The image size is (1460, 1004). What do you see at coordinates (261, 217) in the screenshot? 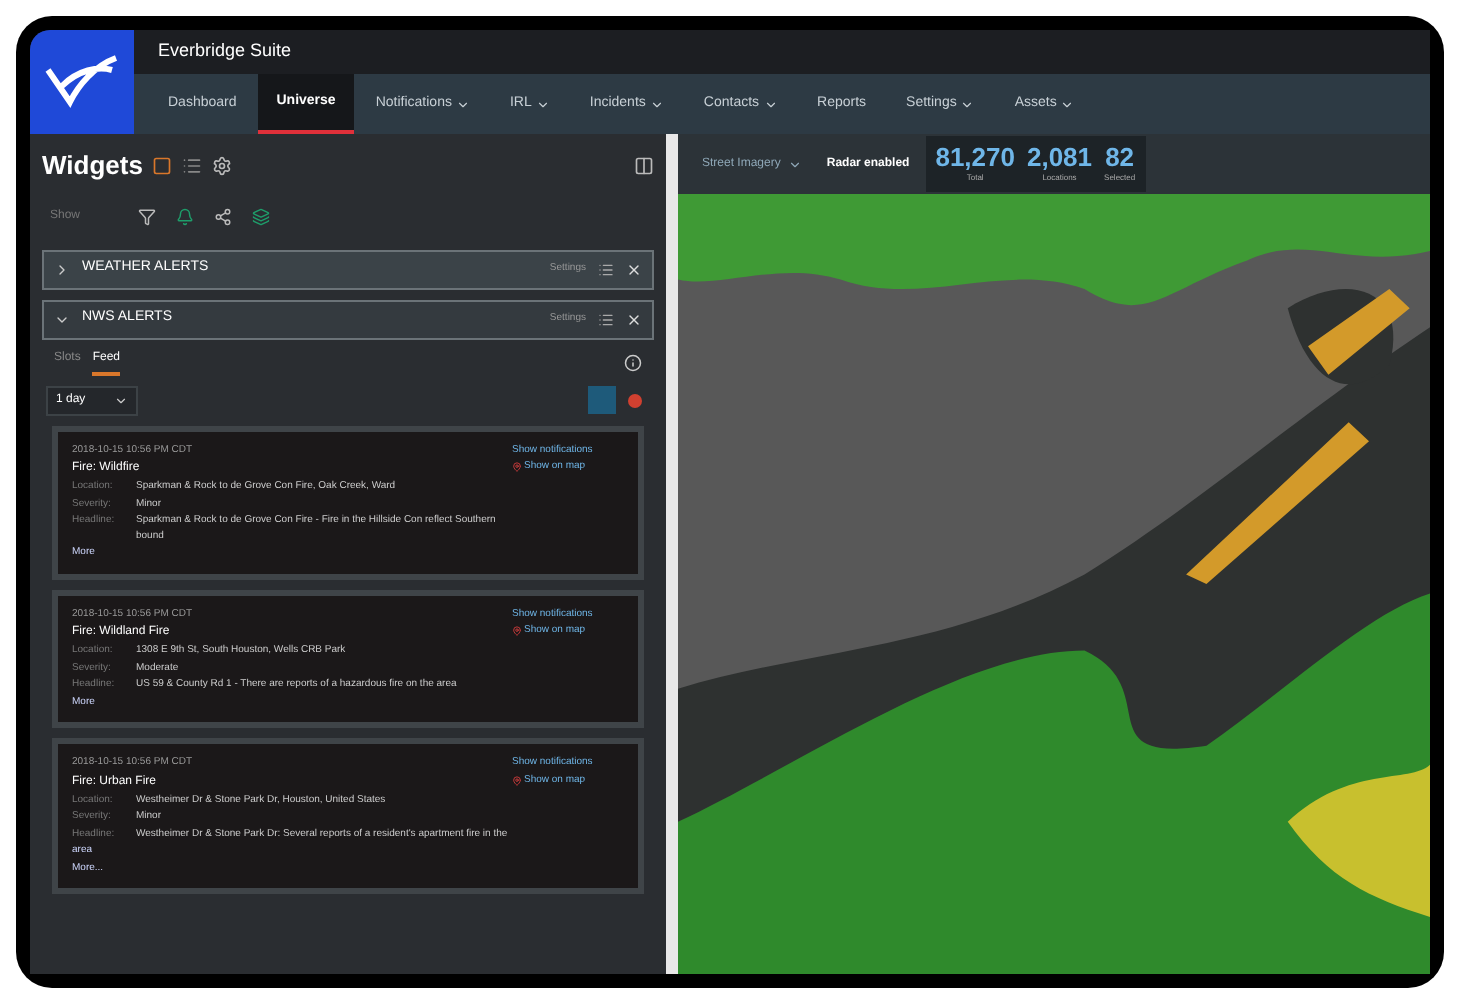
I see `layers-icon` at bounding box center [261, 217].